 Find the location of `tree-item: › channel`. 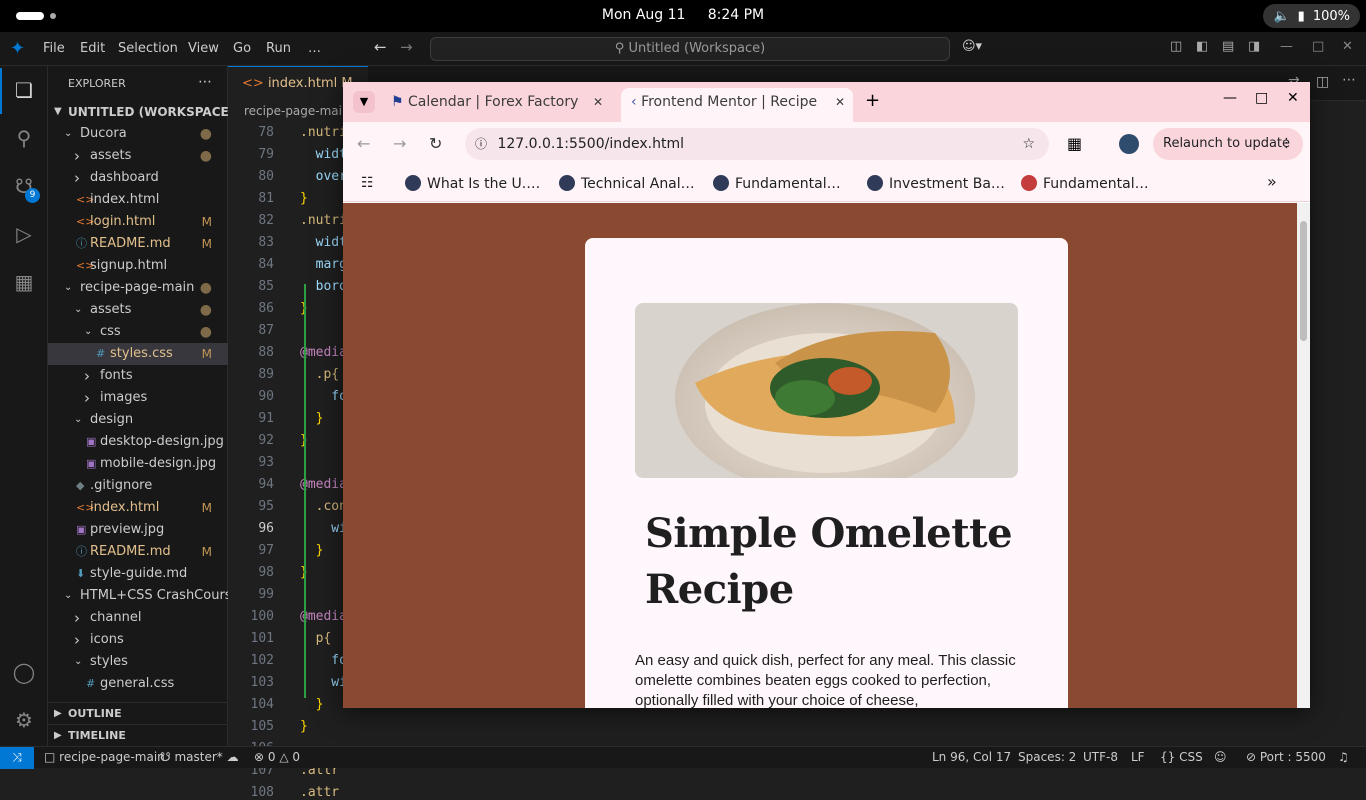

tree-item: › channel is located at coordinates (138, 618).